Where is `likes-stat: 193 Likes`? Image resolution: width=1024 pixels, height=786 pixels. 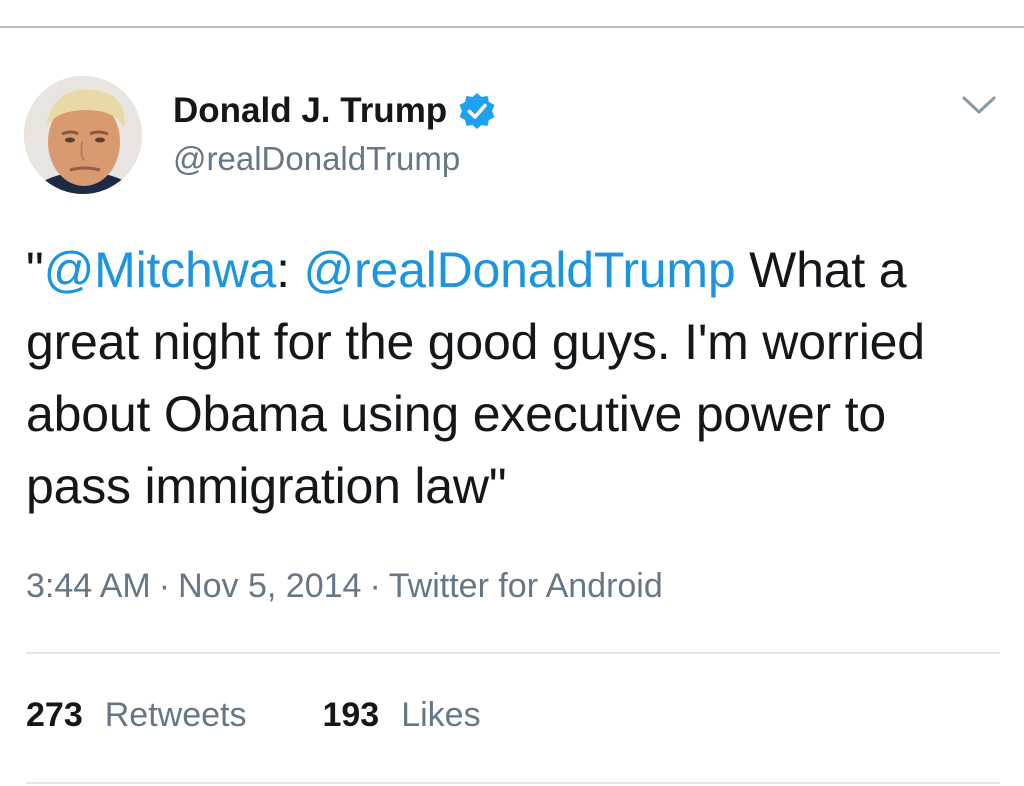 likes-stat: 193 Likes is located at coordinates (401, 715).